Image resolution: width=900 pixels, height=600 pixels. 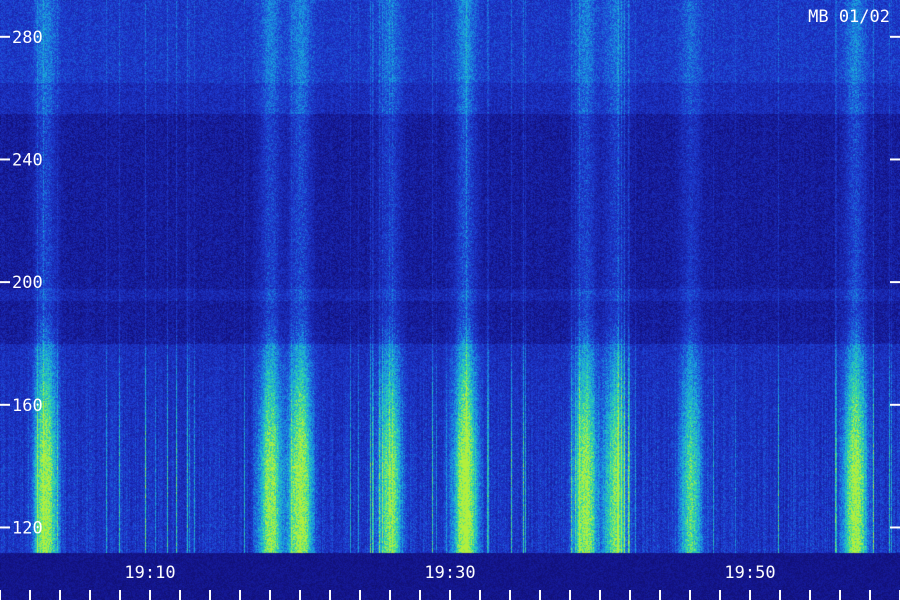 What do you see at coordinates (849, 17) in the screenshot?
I see `chart-title: MB 01/02` at bounding box center [849, 17].